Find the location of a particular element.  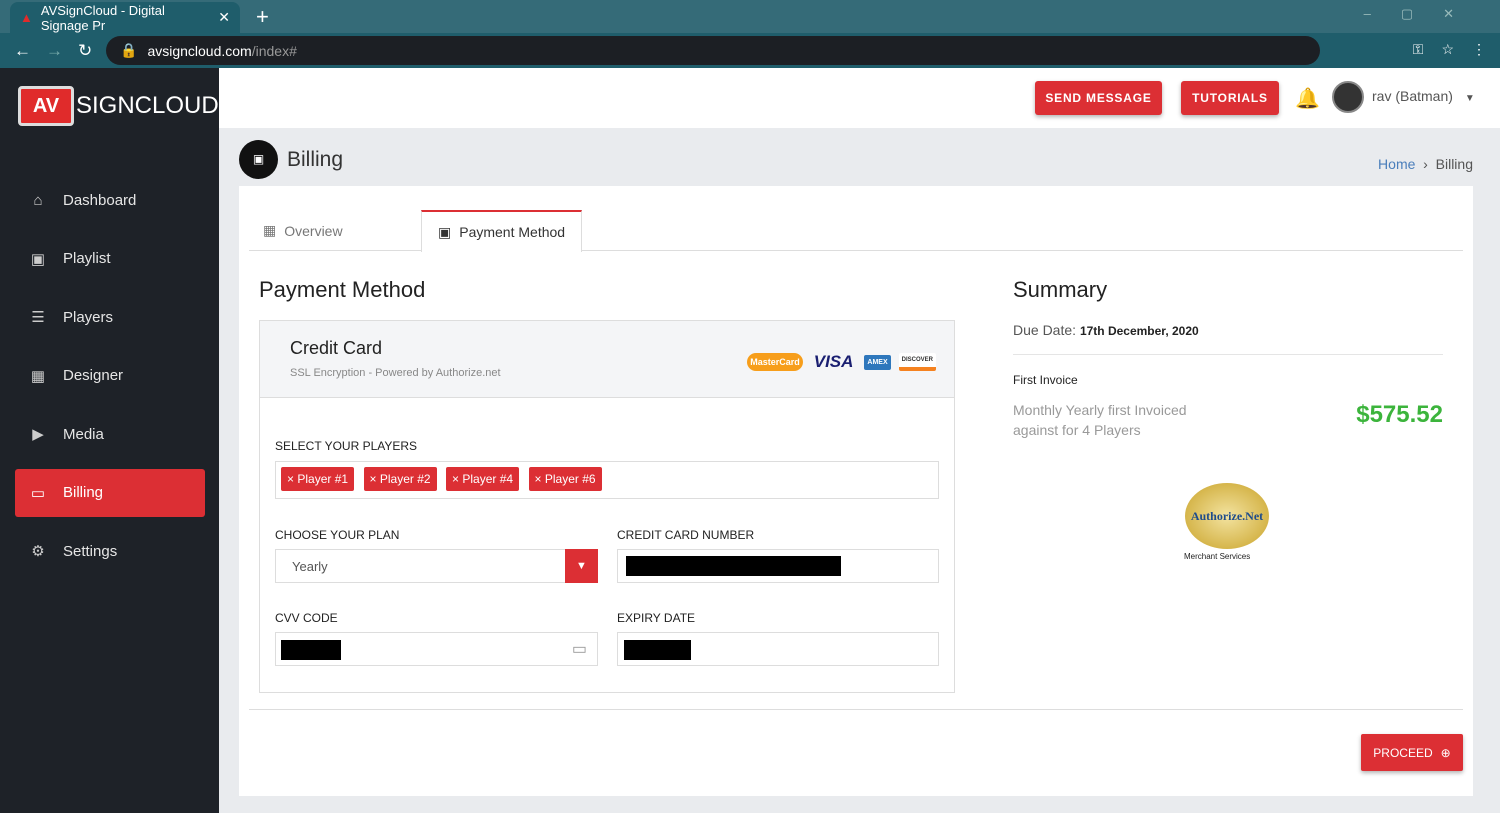

tab-payment-method: ▣ Payment Method is located at coordinates (502, 231).